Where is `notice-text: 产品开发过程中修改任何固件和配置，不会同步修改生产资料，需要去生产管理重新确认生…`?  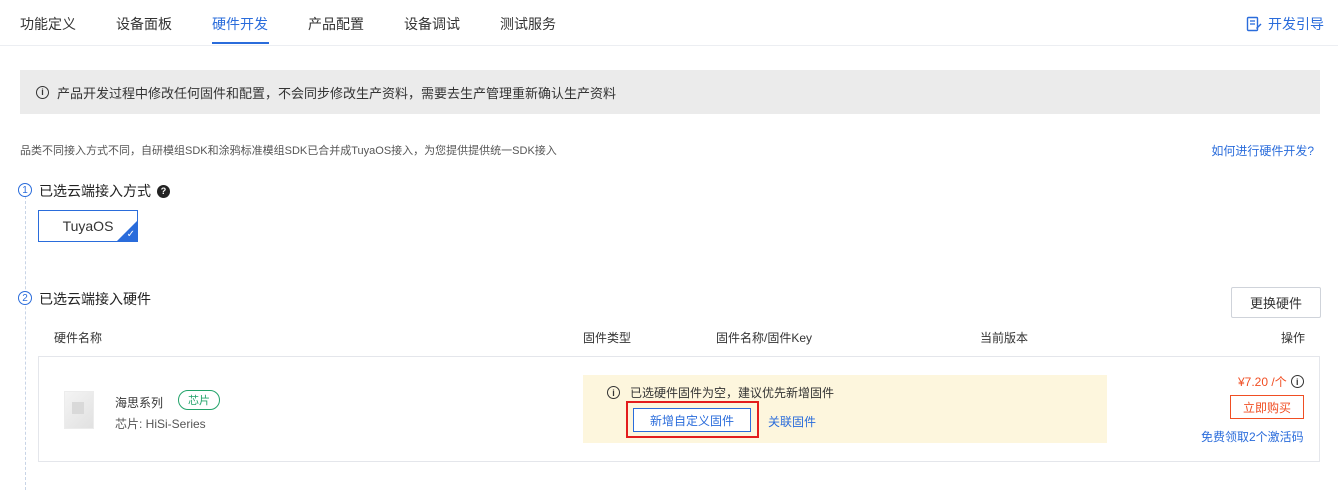
notice-text: 产品开发过程中修改任何固件和配置，不会同步修改生产资料，需要去生产管理重新确认生… is located at coordinates (337, 93).